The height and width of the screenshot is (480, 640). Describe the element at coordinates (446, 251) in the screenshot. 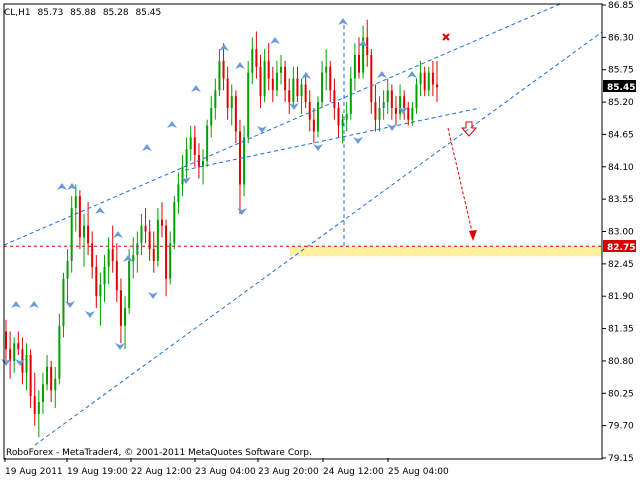

I see `target-zone` at that location.